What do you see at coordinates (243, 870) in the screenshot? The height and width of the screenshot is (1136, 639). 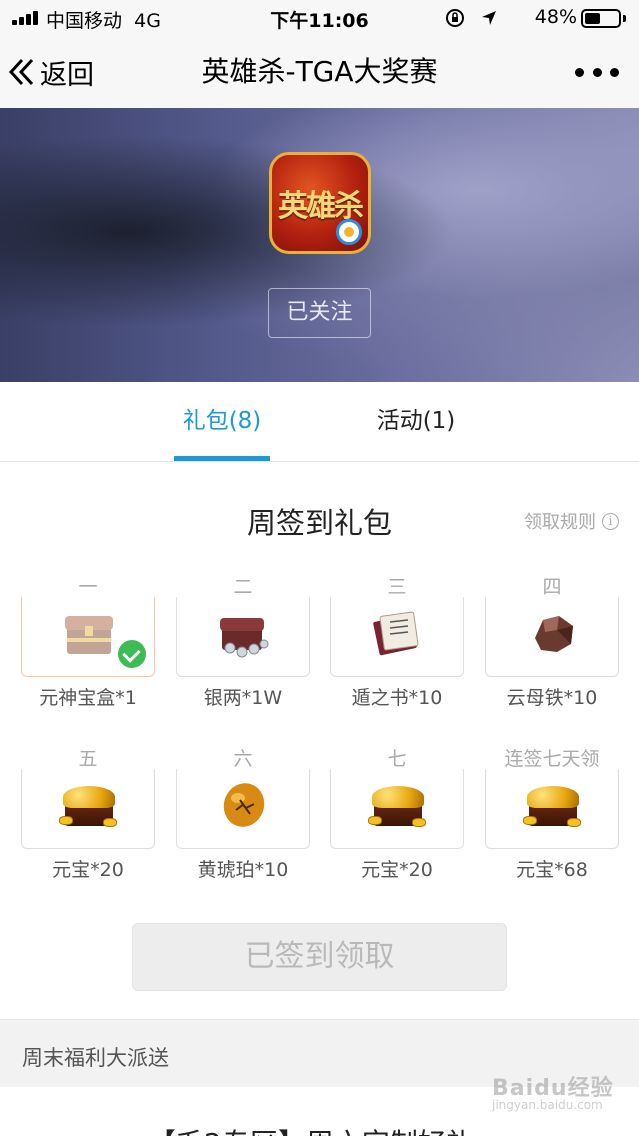 I see `gift-name: 黄琥珀*10` at bounding box center [243, 870].